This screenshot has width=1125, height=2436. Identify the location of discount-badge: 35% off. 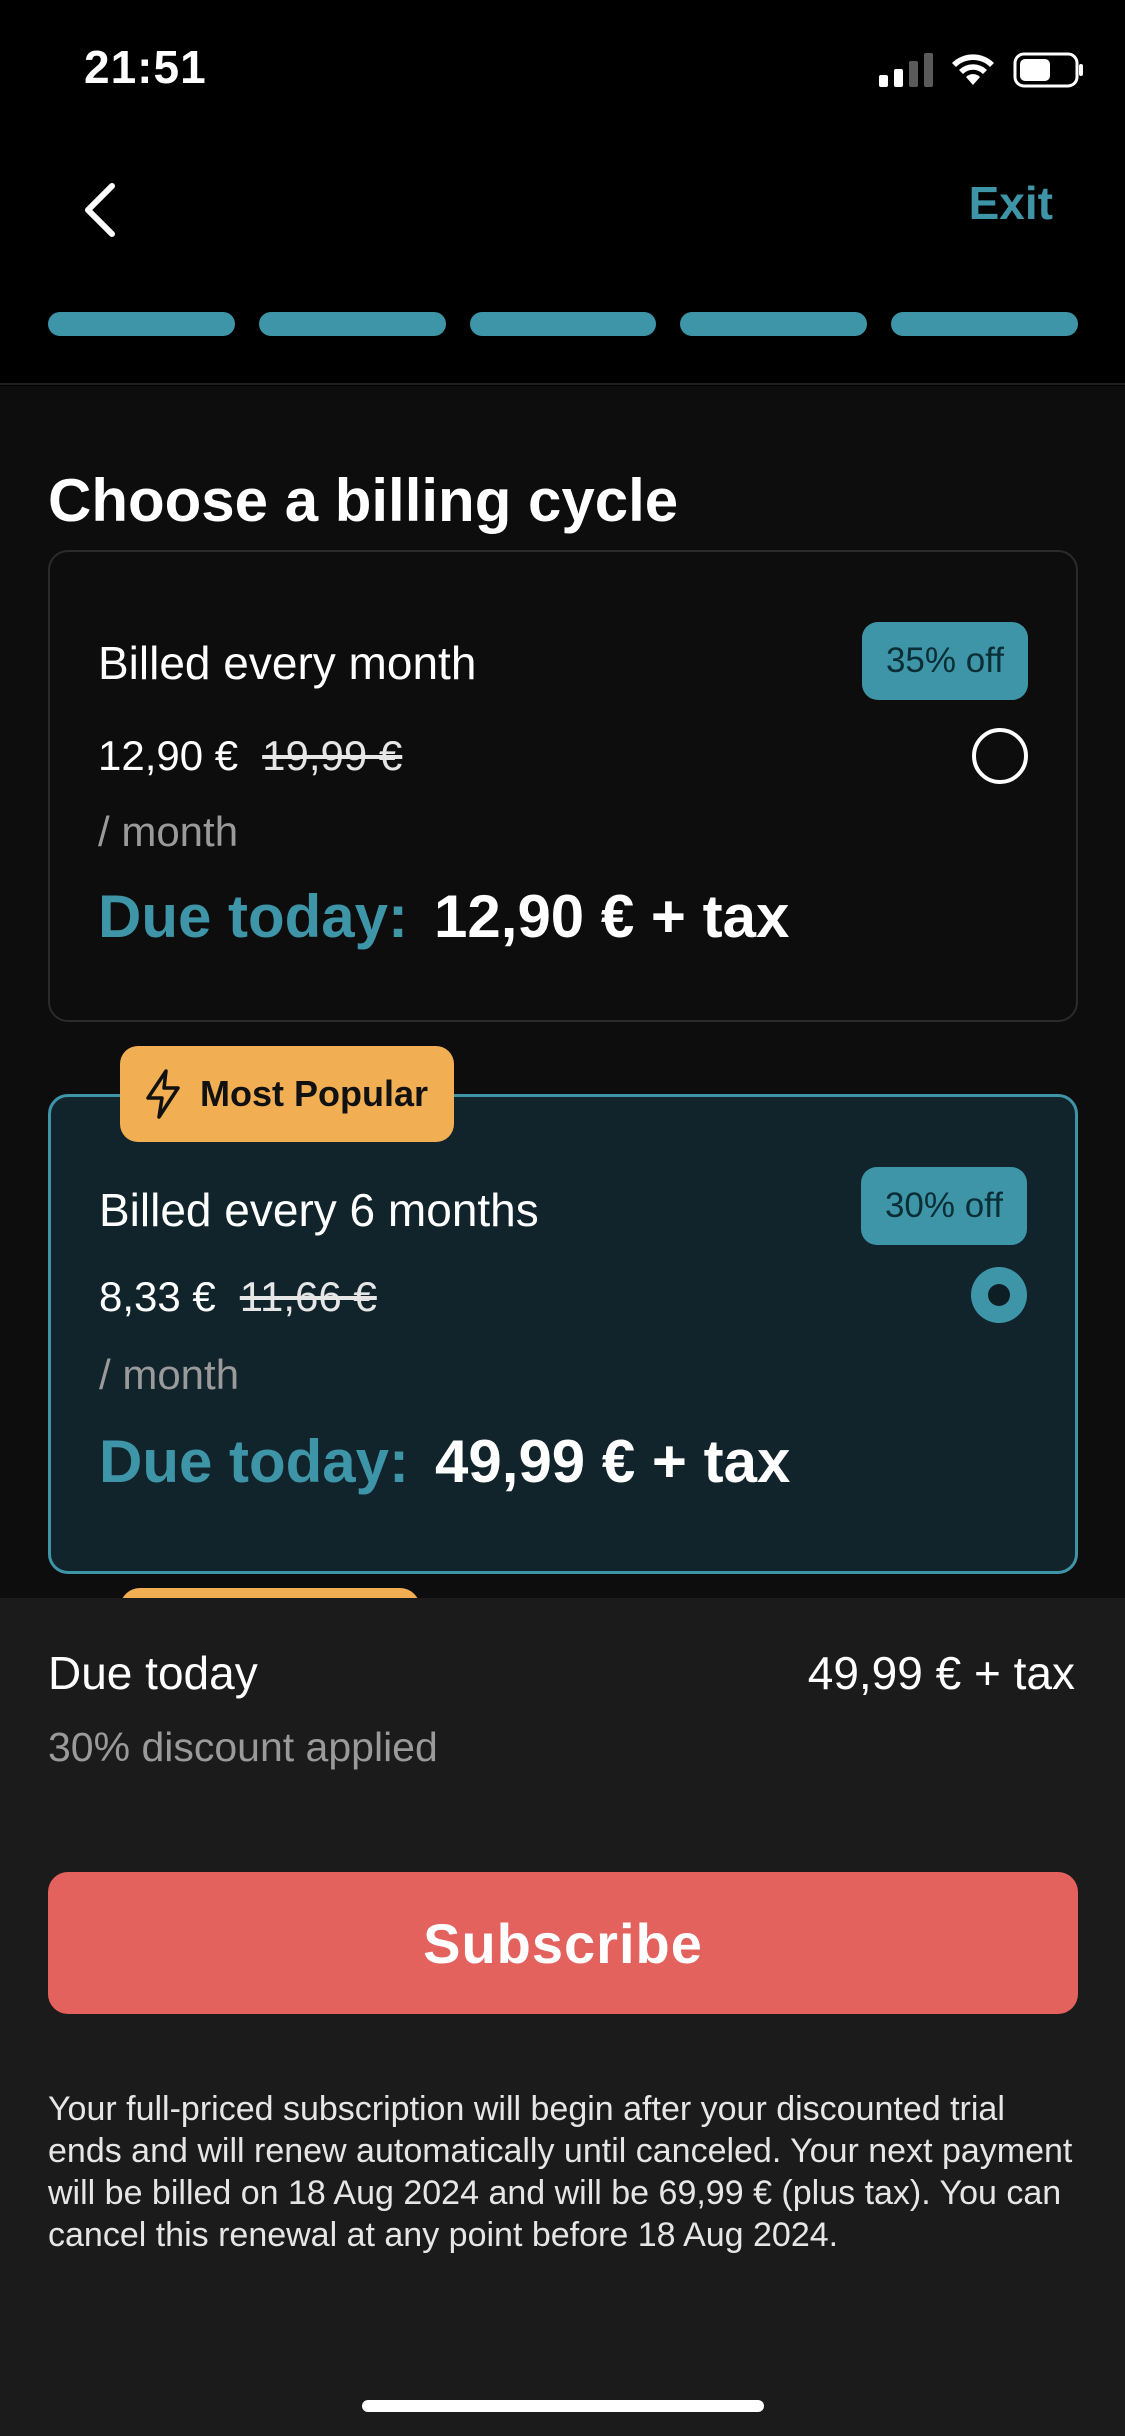
(944, 661).